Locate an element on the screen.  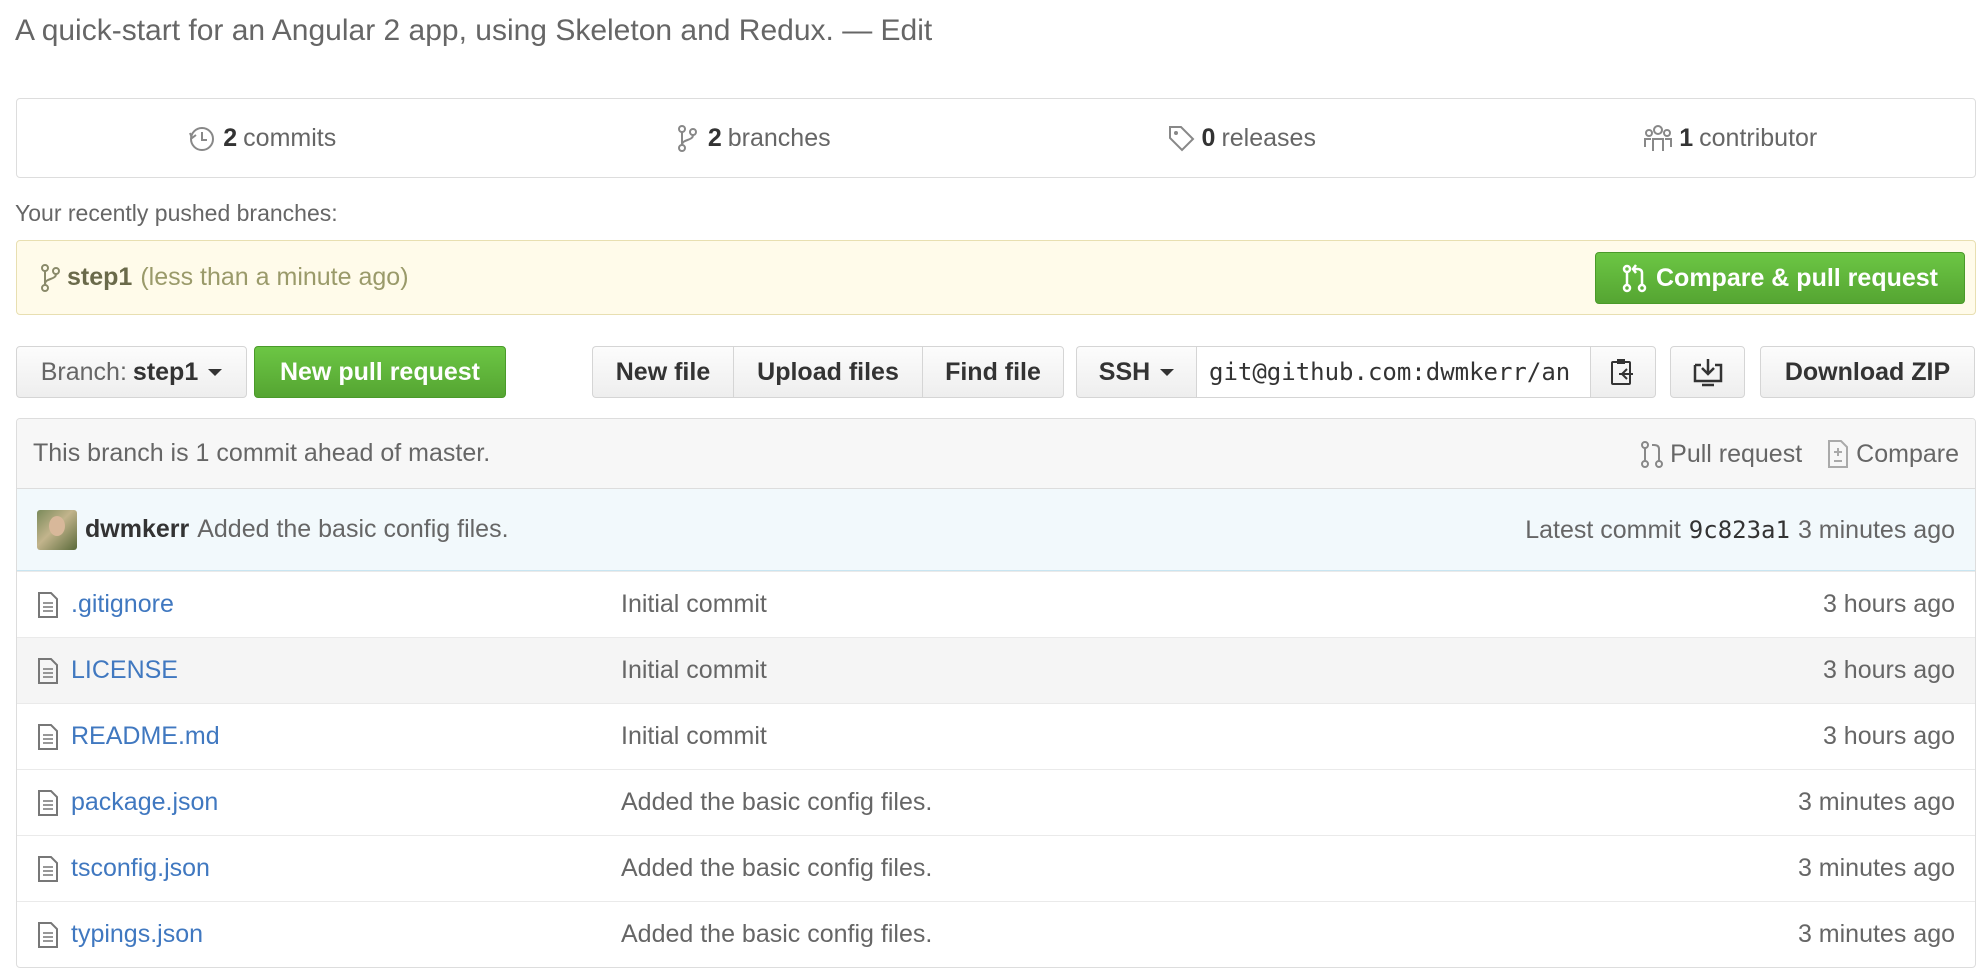
branches-count: 2 is located at coordinates (714, 137).